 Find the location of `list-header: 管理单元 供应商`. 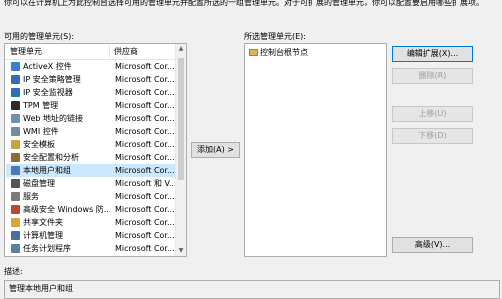

list-header: 管理单元 供应商 is located at coordinates (91, 52).